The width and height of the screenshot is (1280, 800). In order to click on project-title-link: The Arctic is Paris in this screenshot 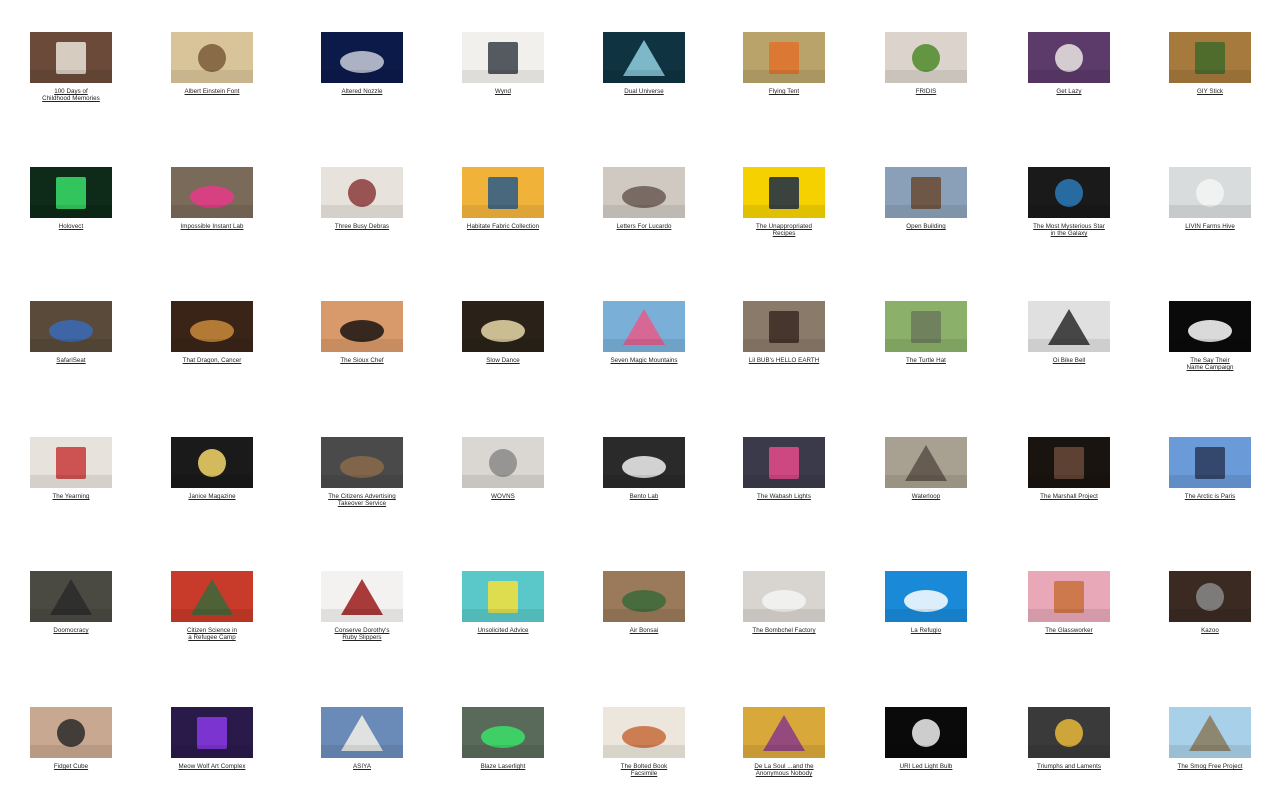, I will do `click(1210, 496)`.